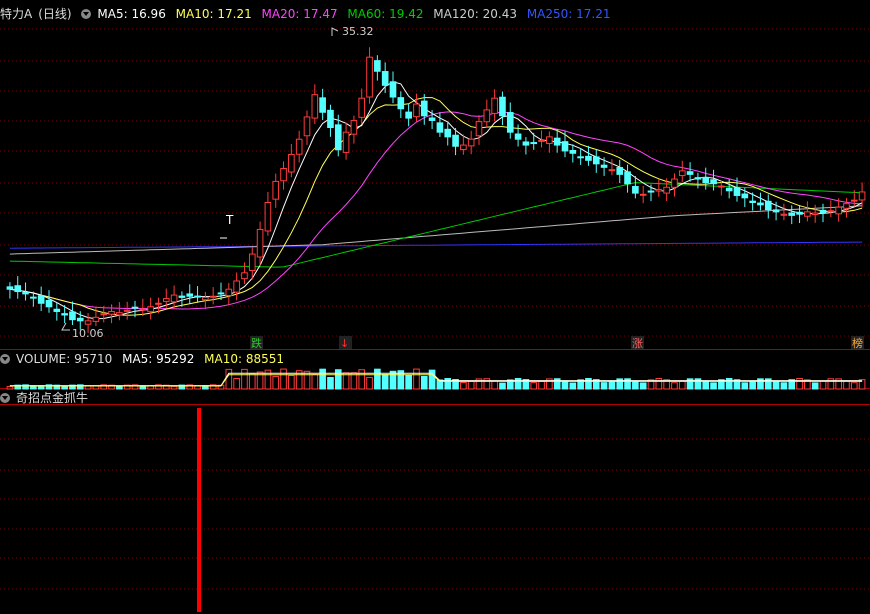 The width and height of the screenshot is (870, 614). I want to click on event-marker: 榜, so click(857, 343).